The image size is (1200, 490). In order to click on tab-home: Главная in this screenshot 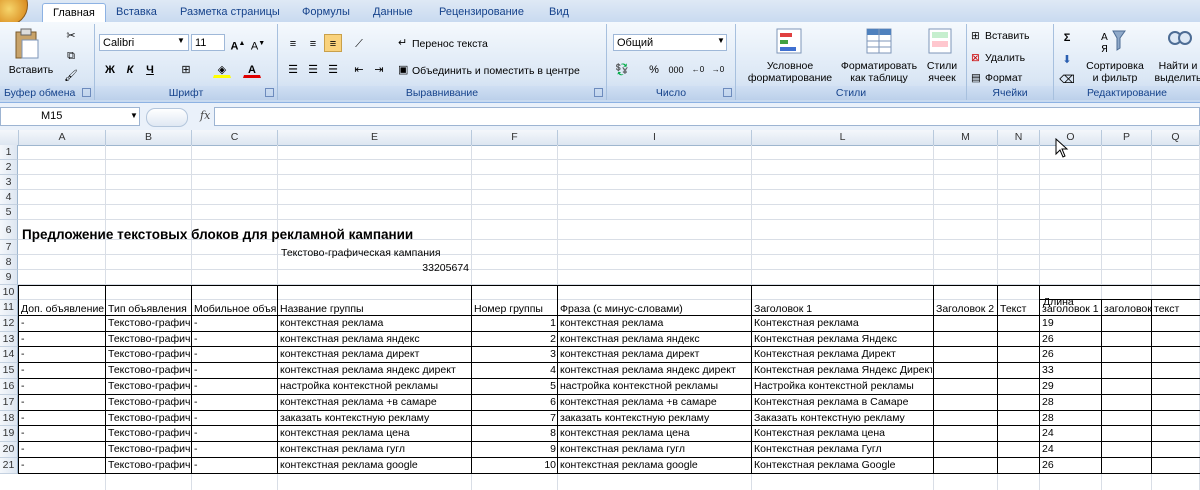, I will do `click(74, 13)`.